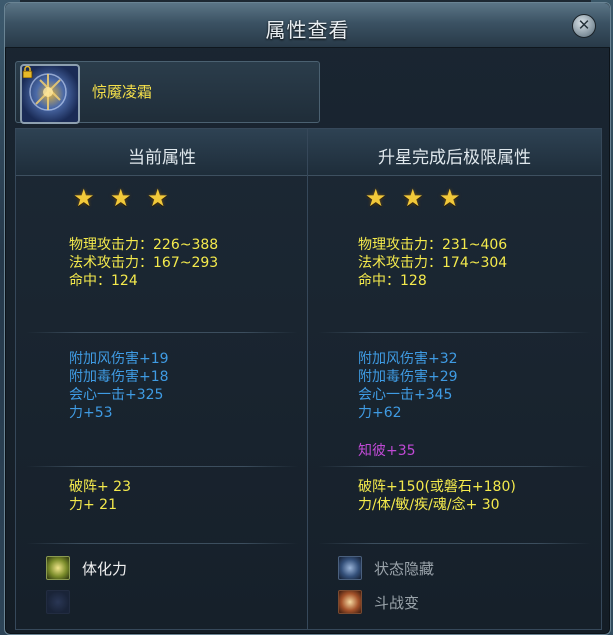  What do you see at coordinates (433, 245) in the screenshot?
I see `physical-attack-stat: 物理攻击力：231~406` at bounding box center [433, 245].